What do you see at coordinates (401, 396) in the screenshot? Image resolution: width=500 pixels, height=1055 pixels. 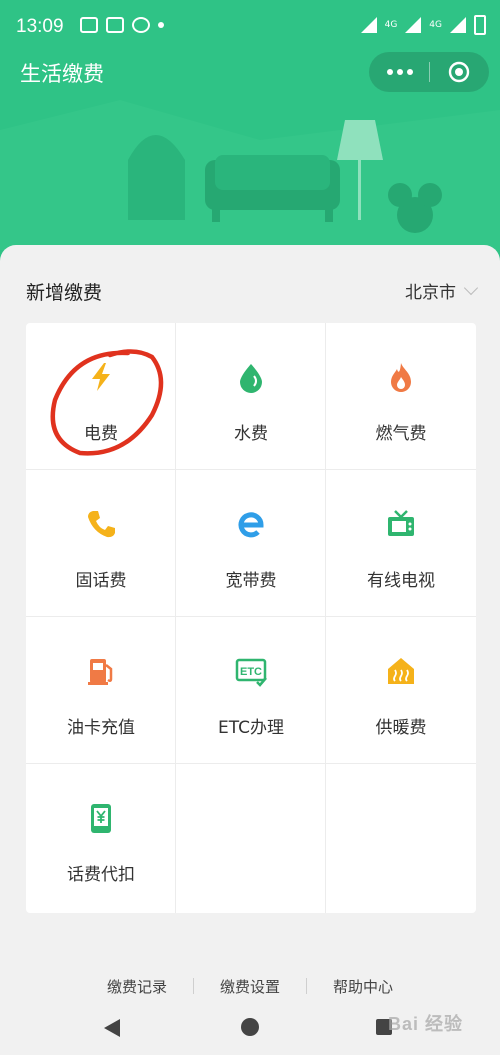 I see `service-gas: 燃气费` at bounding box center [401, 396].